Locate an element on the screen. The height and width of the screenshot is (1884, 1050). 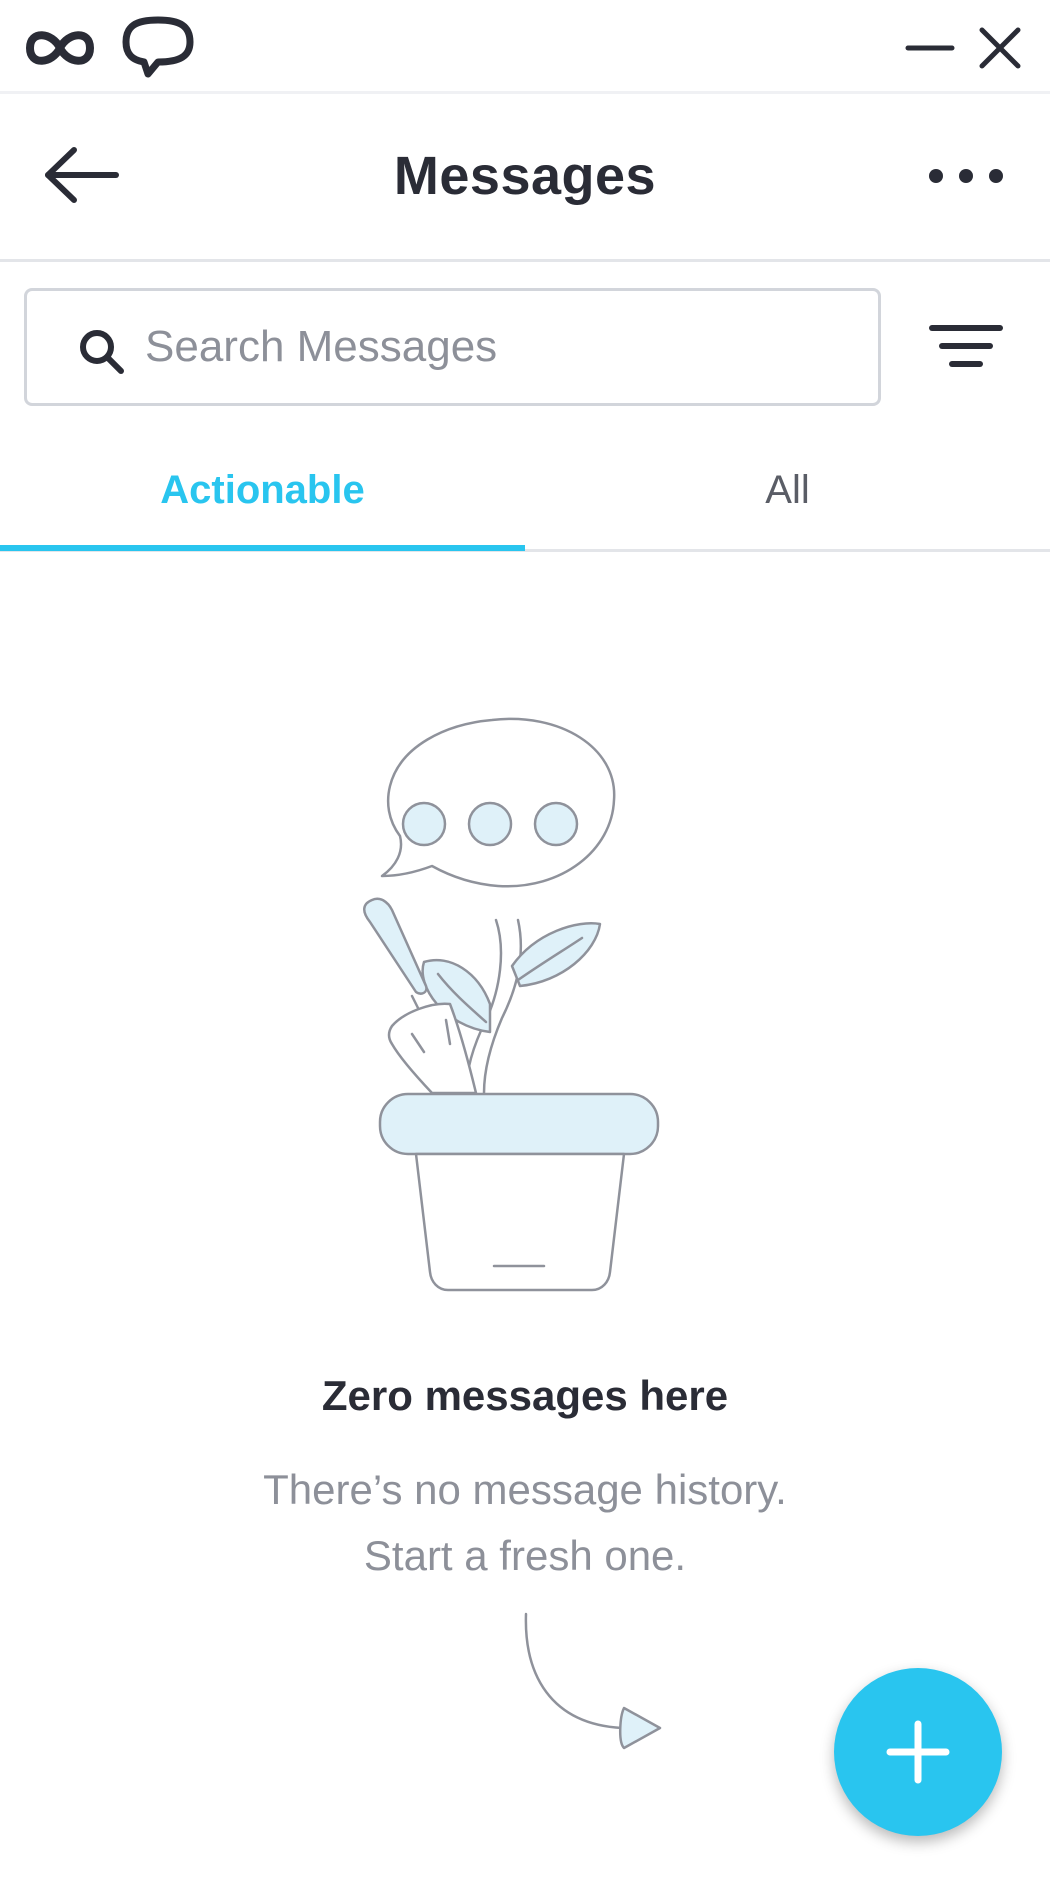
filter-button is located at coordinates (966, 347).